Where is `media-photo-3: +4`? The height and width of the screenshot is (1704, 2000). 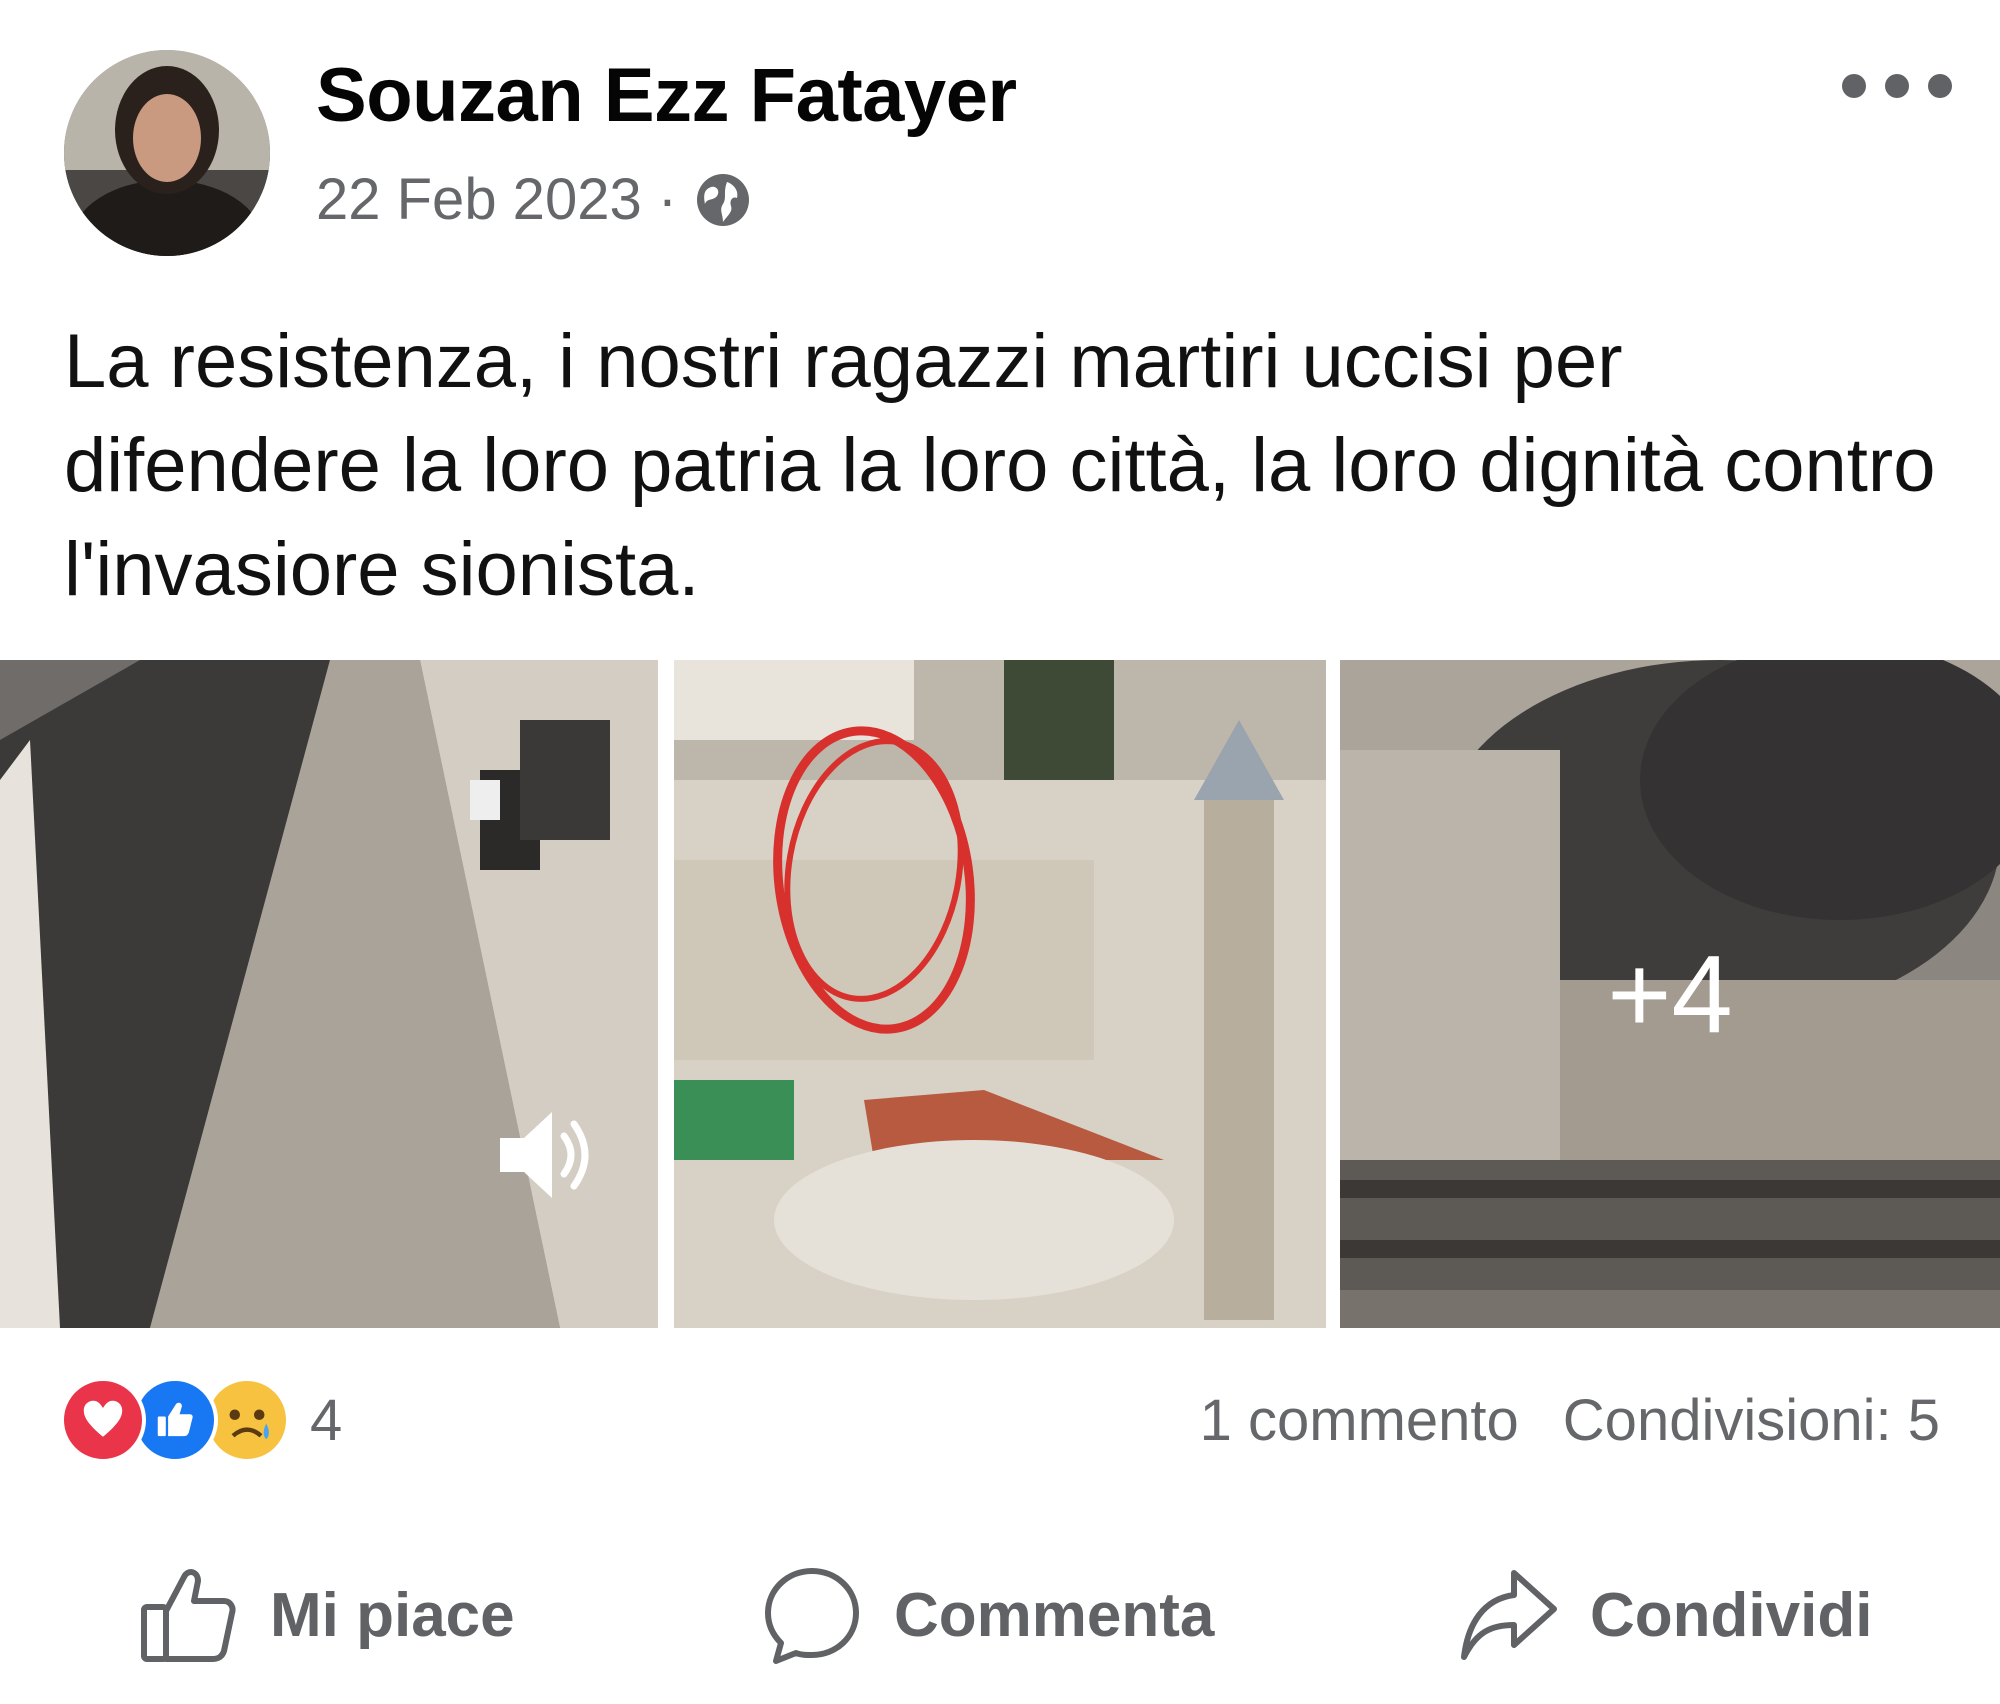
media-photo-3: +4 is located at coordinates (1670, 994).